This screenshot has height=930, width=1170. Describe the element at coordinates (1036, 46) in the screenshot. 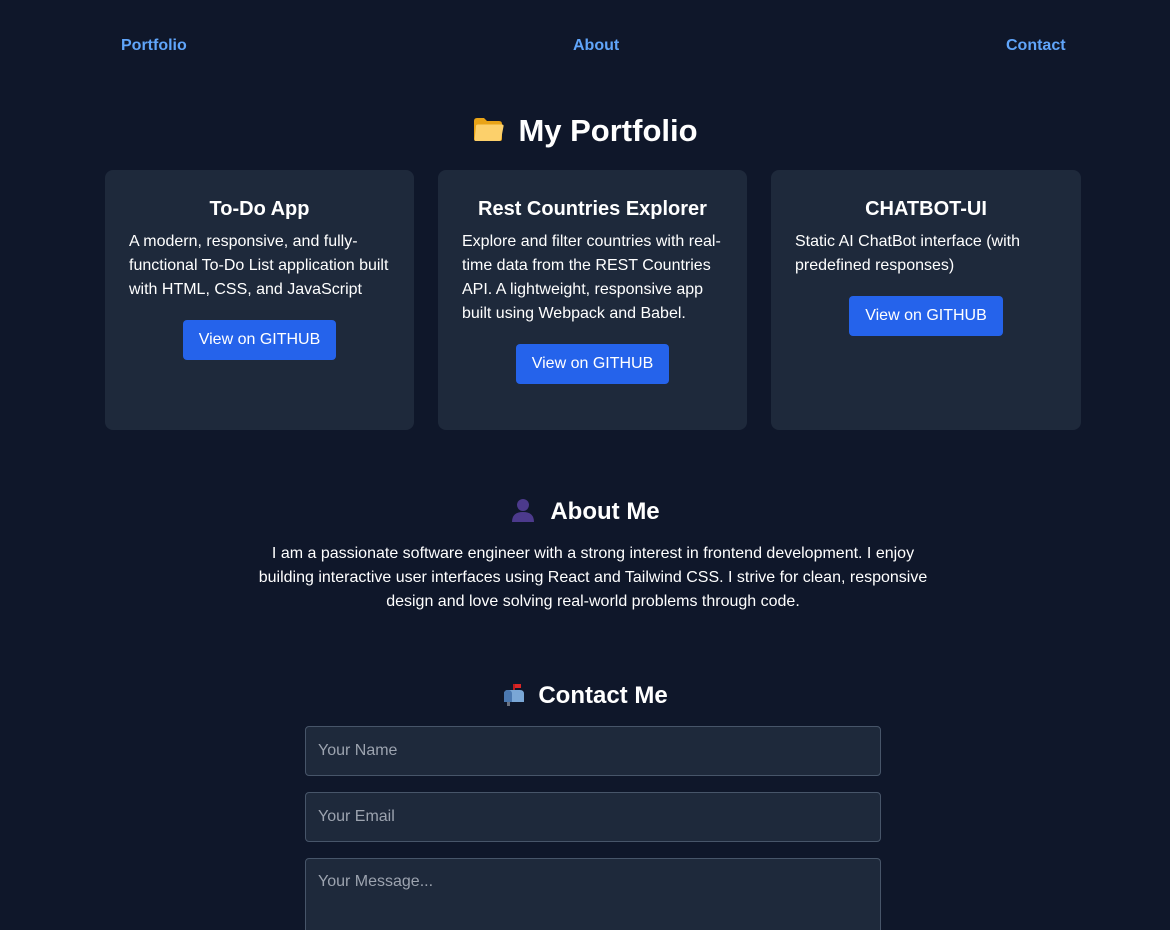

I see `nav-link-contact: Contact` at that location.